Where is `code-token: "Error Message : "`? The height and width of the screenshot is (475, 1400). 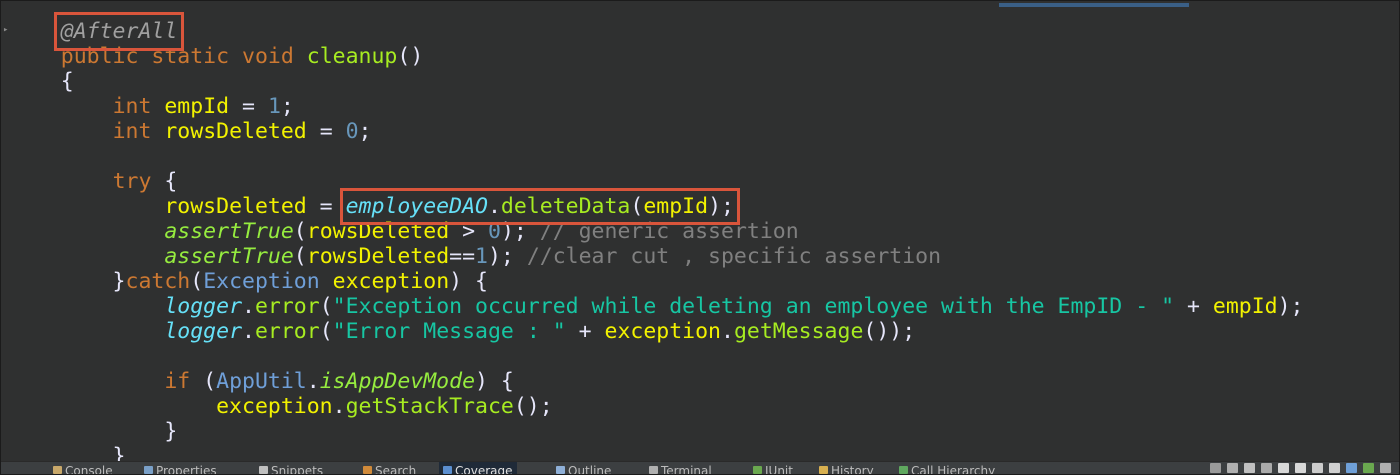
code-token: "Error Message : " is located at coordinates (449, 331).